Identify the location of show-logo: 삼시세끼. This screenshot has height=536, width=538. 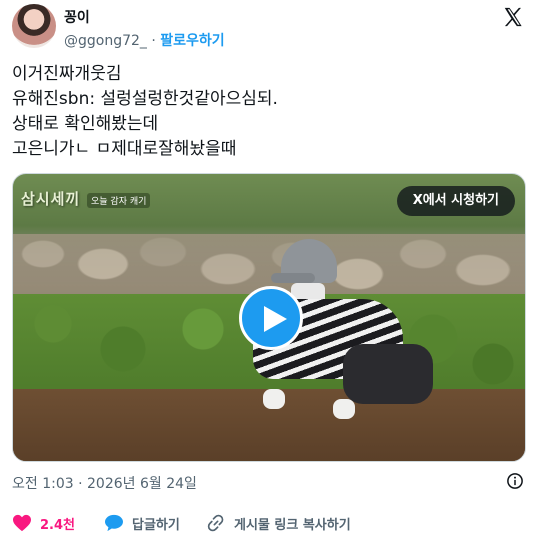
(51, 199).